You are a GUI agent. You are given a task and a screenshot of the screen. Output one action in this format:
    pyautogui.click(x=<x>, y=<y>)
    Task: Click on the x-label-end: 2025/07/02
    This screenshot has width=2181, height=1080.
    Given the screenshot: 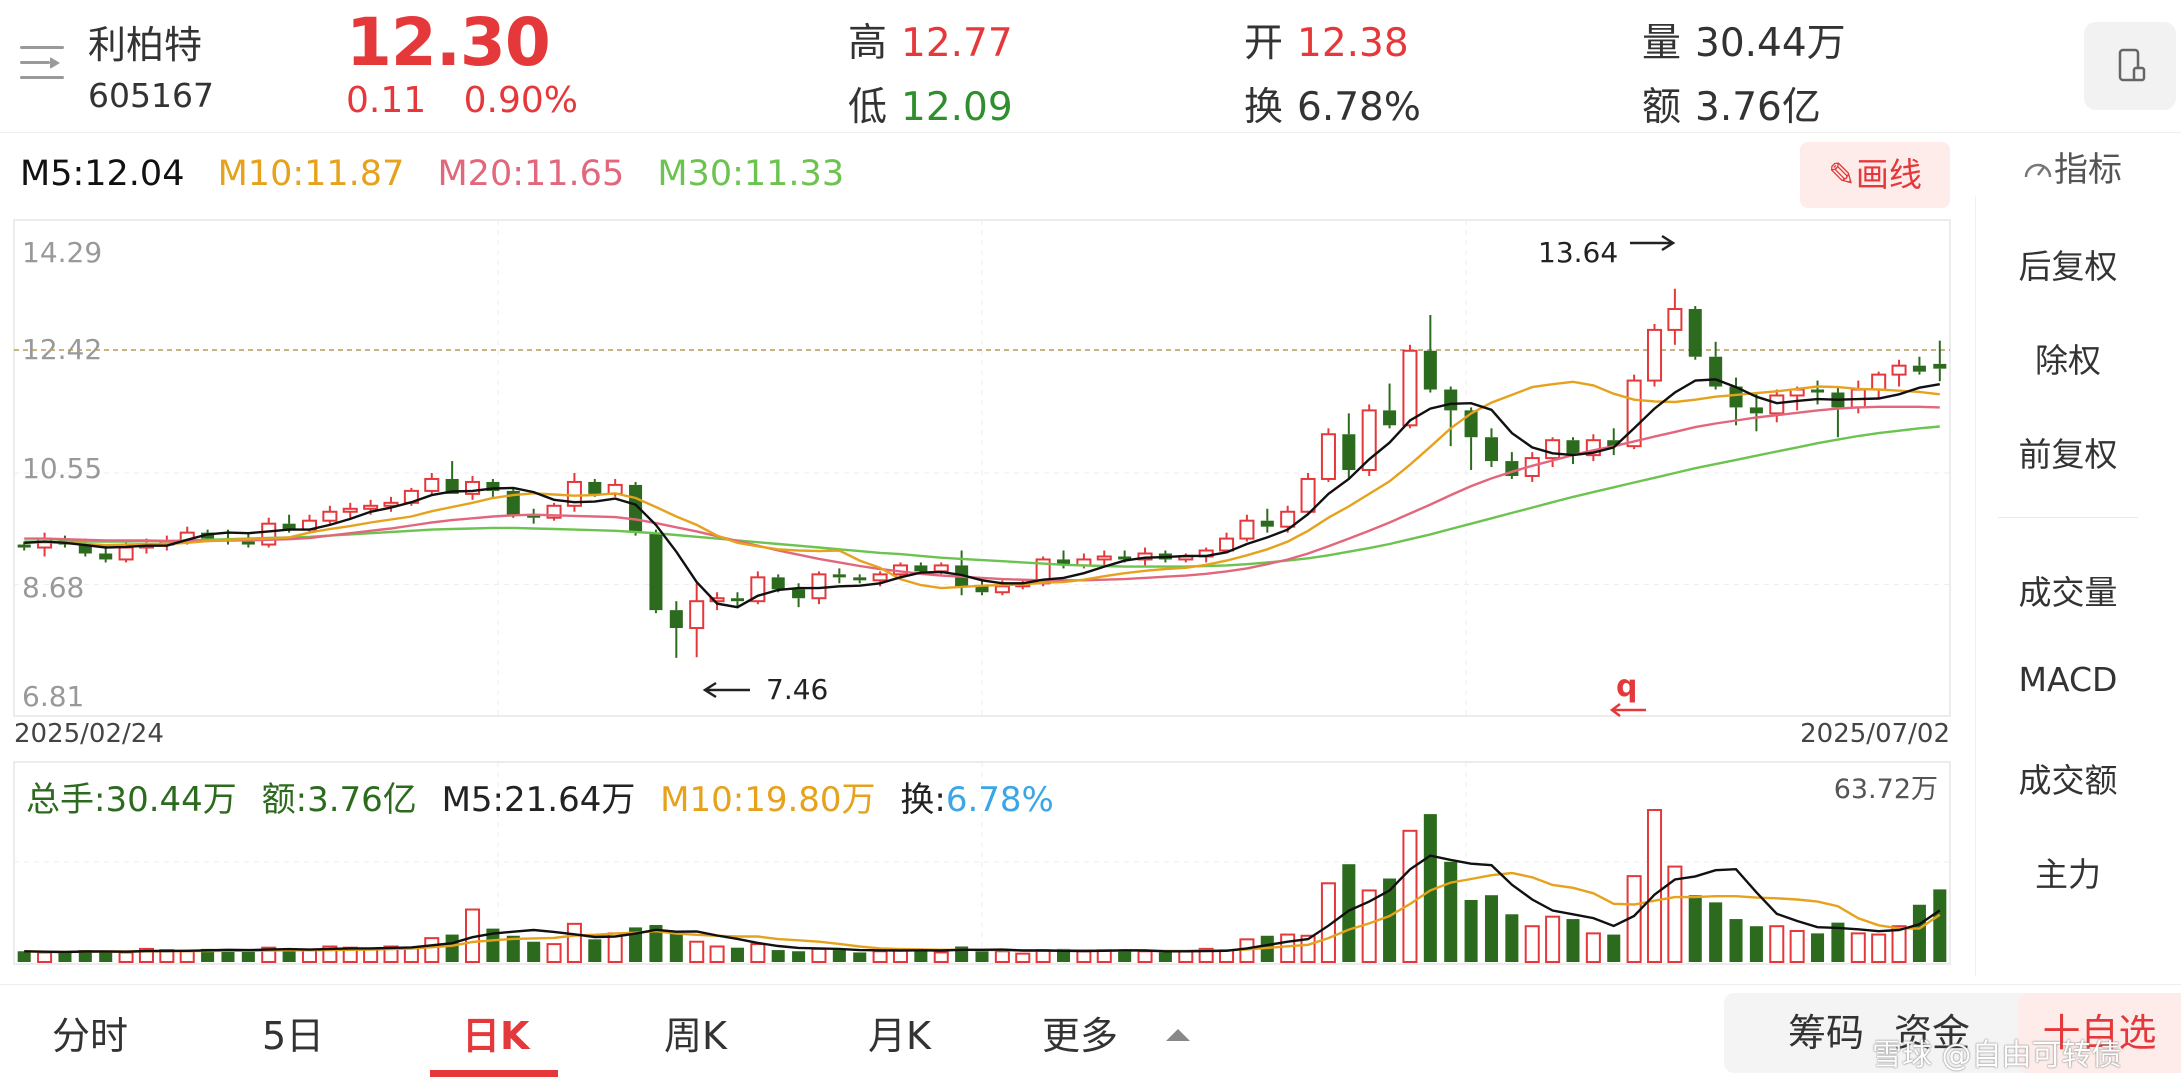 What is the action you would take?
    pyautogui.click(x=1875, y=734)
    